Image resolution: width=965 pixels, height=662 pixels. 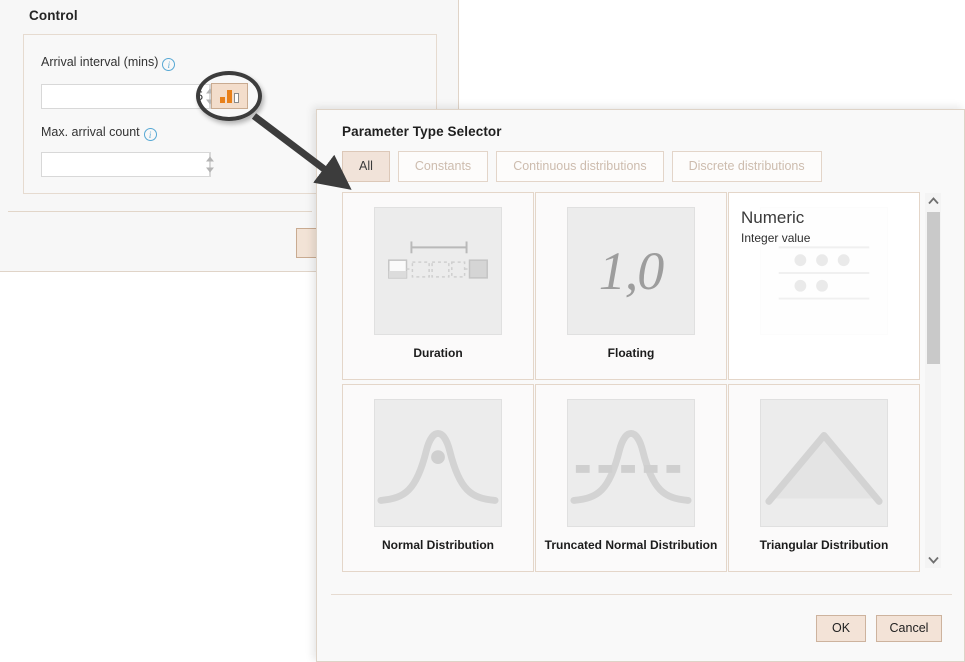 I want to click on tooltip-subtitle: Integer value, so click(x=776, y=238).